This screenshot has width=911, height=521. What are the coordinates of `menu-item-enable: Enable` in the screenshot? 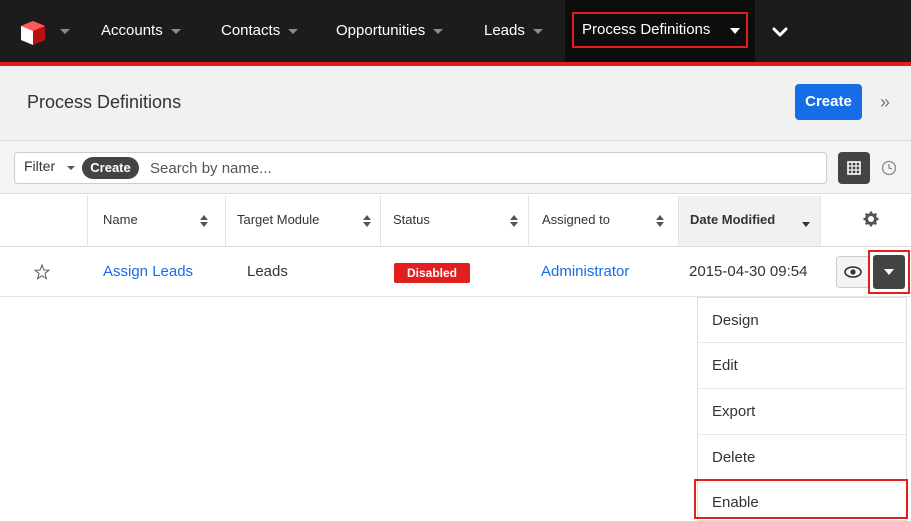 It's located at (735, 502).